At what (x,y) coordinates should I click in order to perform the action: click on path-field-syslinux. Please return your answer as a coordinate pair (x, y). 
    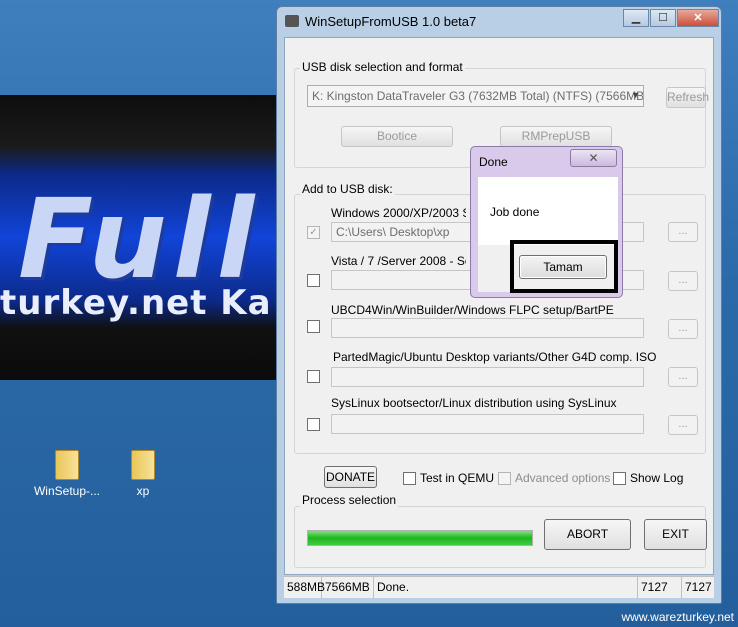
    Looking at the image, I should click on (487, 424).